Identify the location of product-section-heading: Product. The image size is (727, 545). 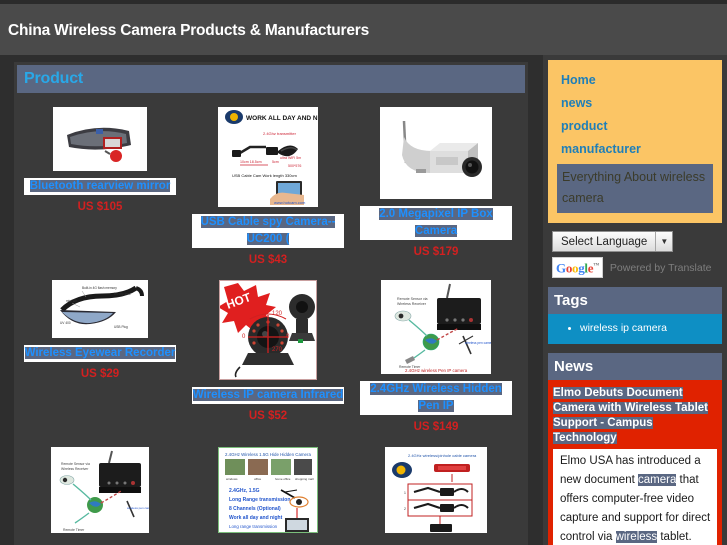
(271, 79).